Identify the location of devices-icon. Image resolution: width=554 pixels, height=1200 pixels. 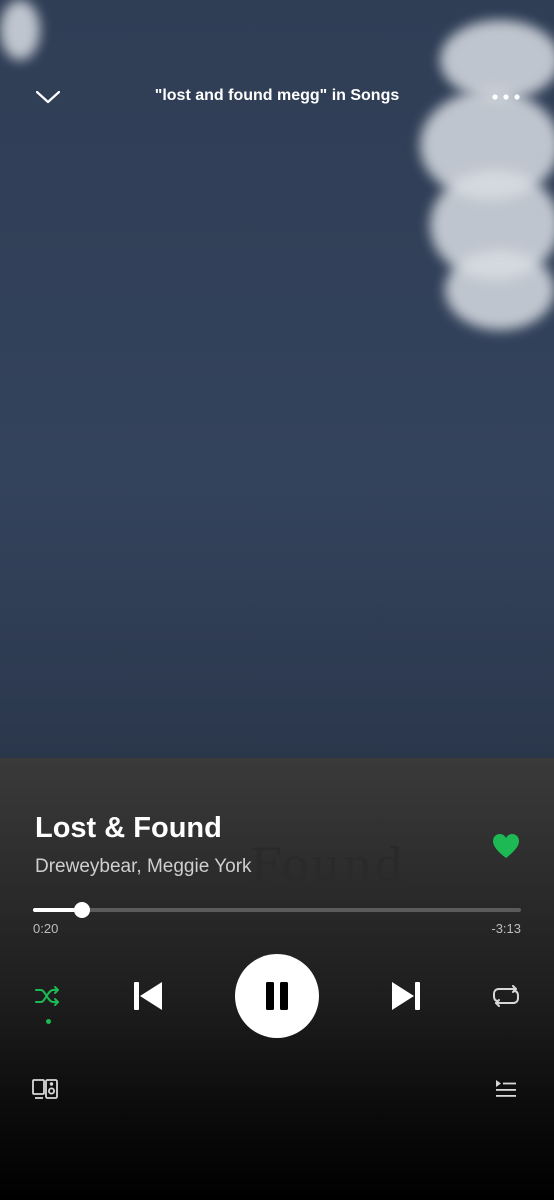
(45, 1089).